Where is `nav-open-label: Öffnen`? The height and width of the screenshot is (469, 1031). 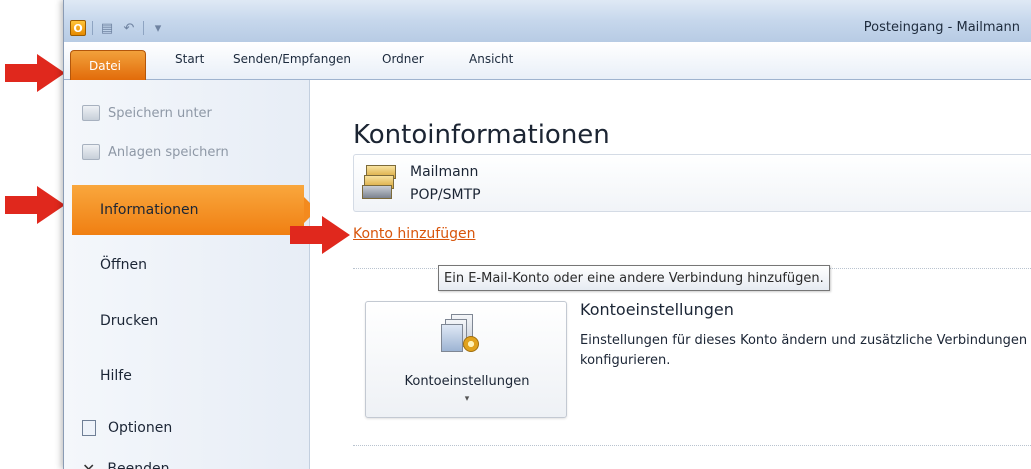 nav-open-label: Öffnen is located at coordinates (124, 265).